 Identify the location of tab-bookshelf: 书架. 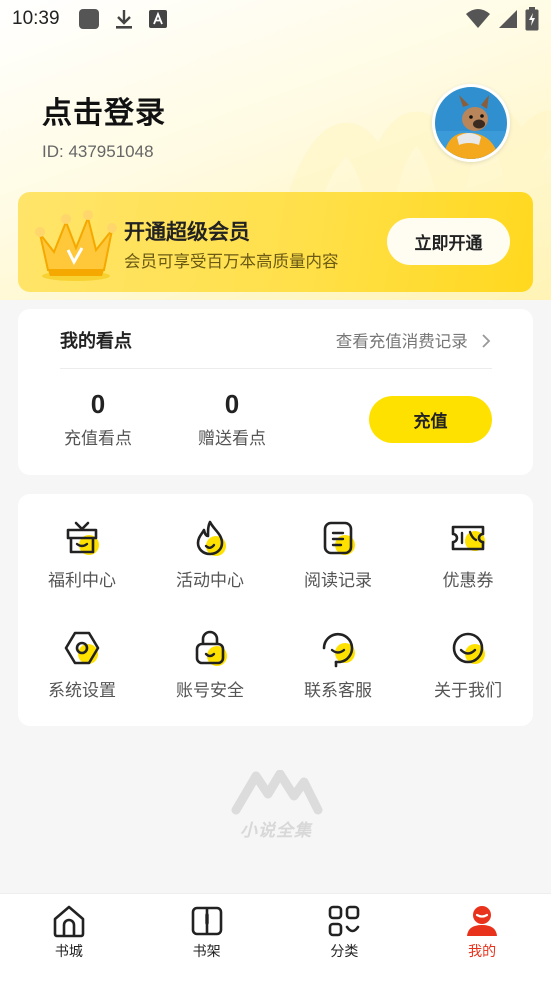
(207, 937).